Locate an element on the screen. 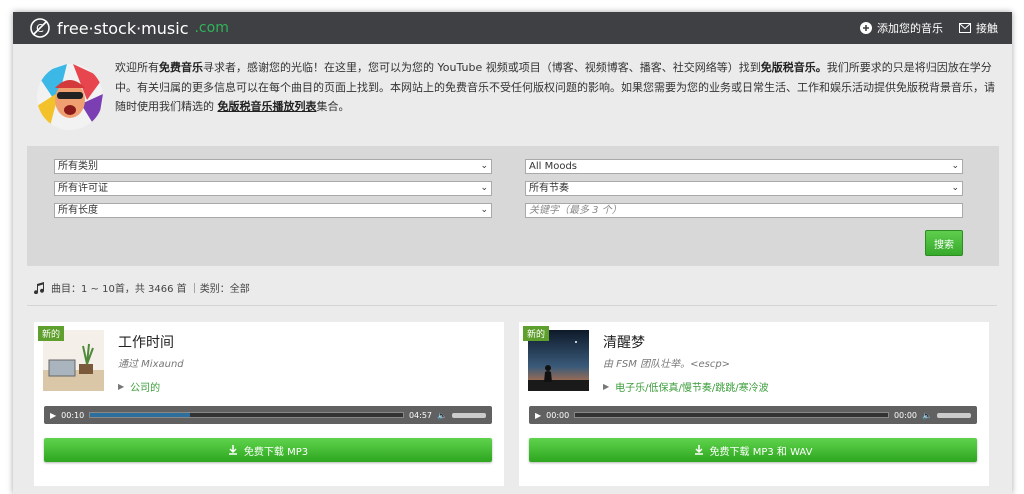  track-tag-link: 公司的 is located at coordinates (145, 386).